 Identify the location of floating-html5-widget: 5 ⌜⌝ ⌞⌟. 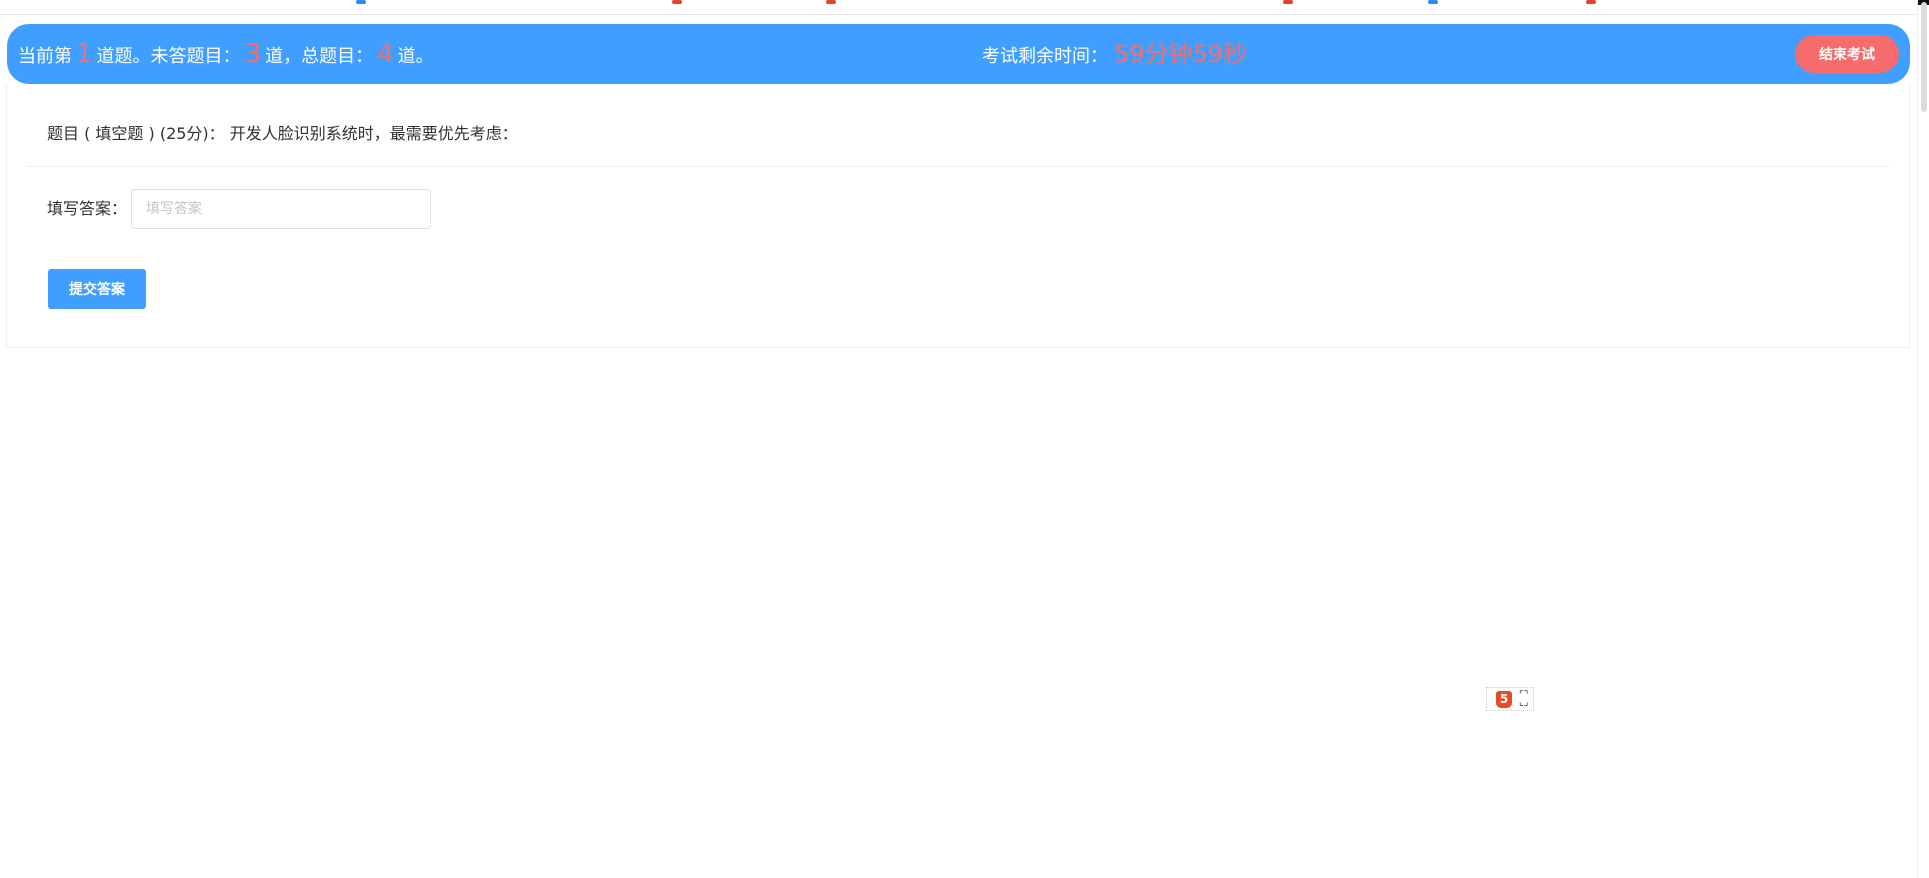
(1510, 699).